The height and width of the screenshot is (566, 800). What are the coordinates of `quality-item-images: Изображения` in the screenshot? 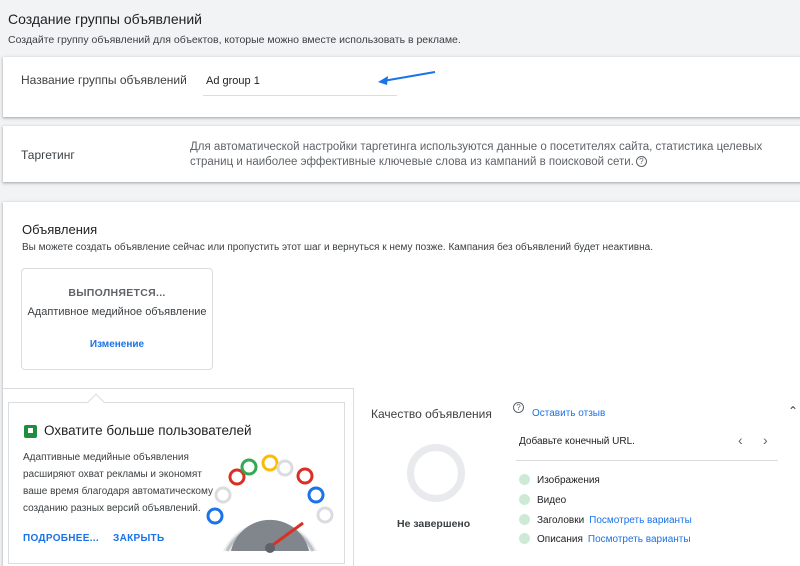 It's located at (559, 480).